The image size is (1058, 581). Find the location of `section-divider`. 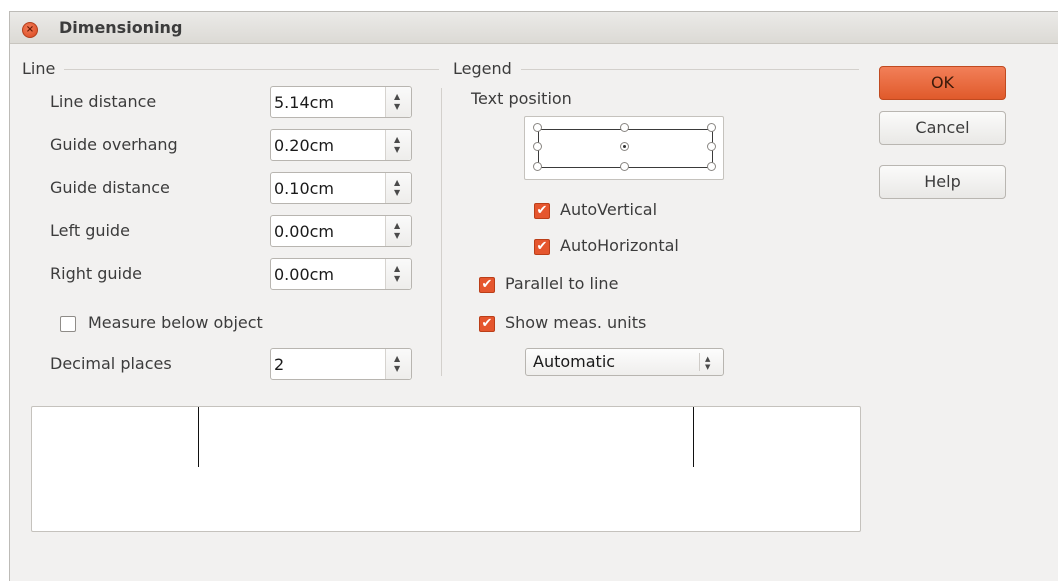

section-divider is located at coordinates (441, 232).